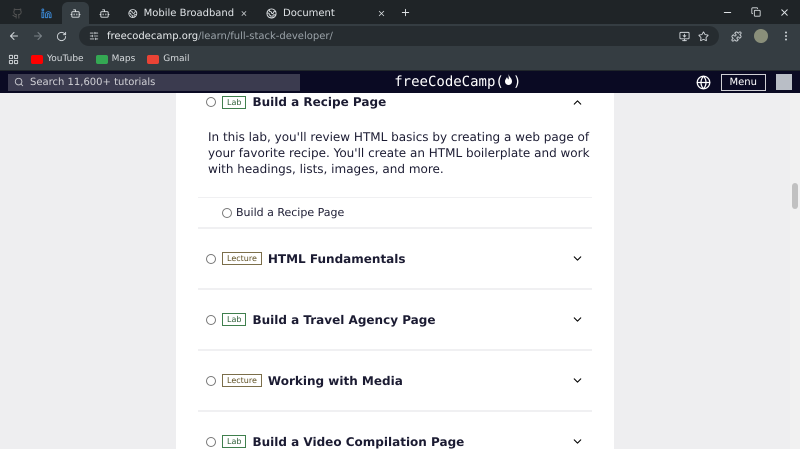  Describe the element at coordinates (46, 13) in the screenshot. I see `linkedin-icon` at that location.